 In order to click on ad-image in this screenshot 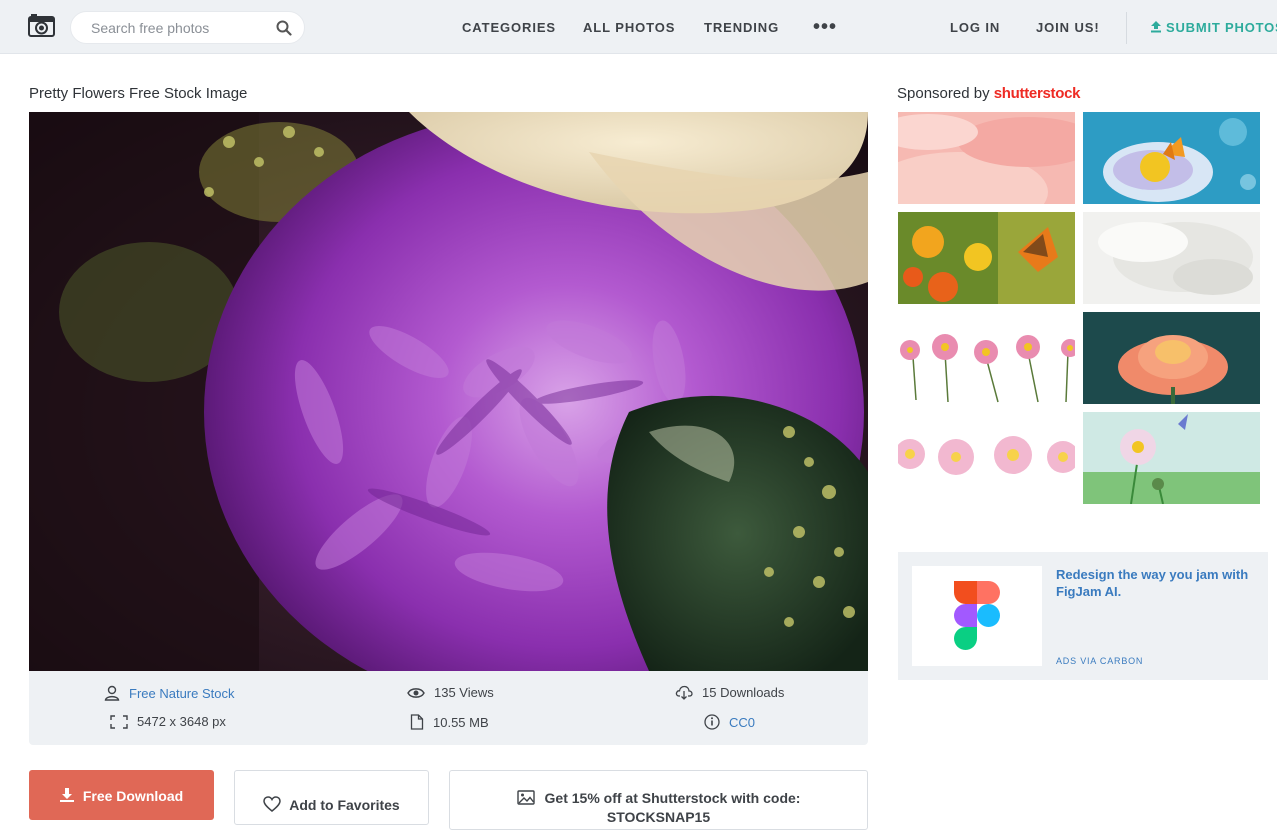, I will do `click(977, 616)`.